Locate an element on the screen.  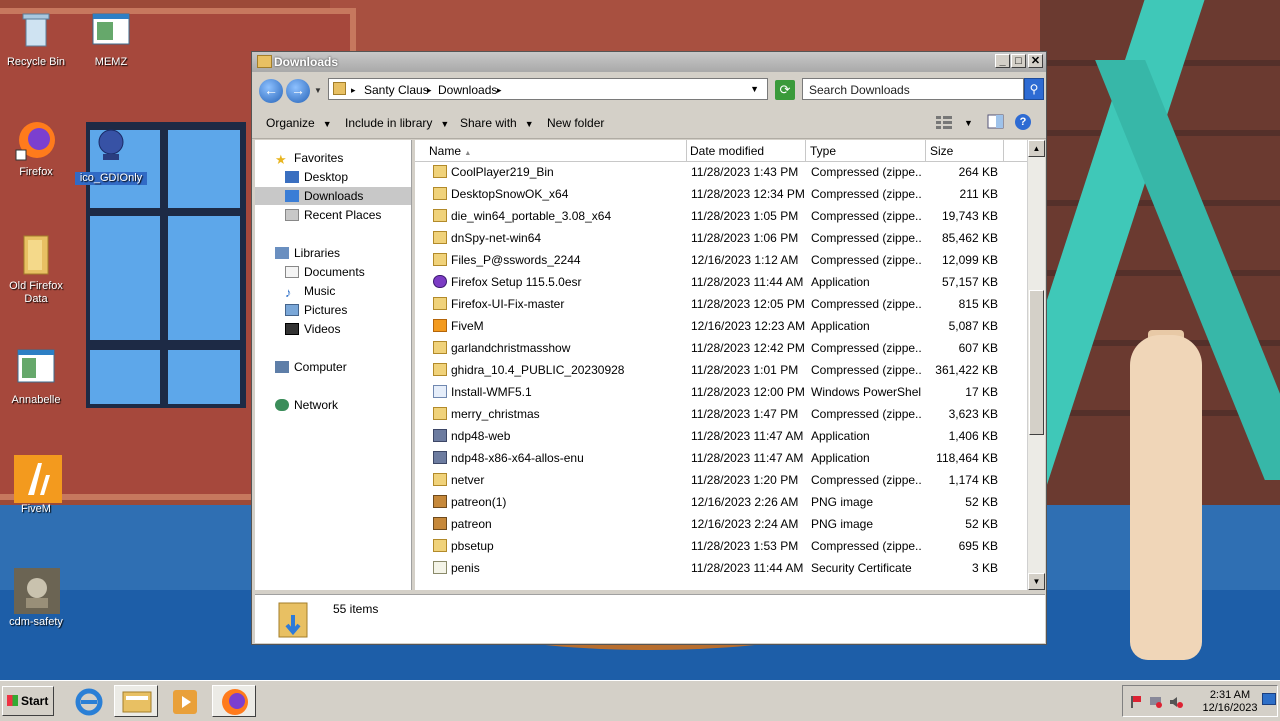
volume-muted-icon is located at coordinates (1176, 702).